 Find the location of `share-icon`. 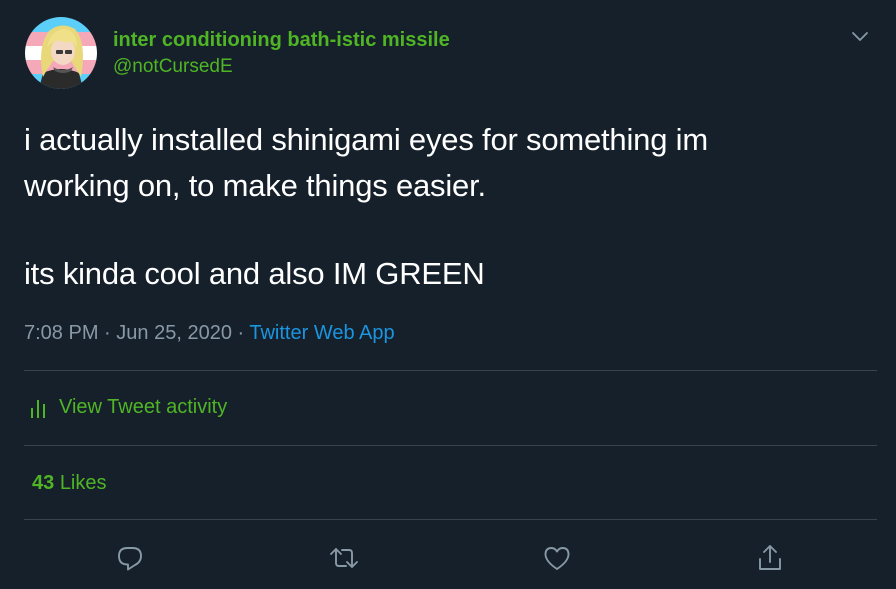

share-icon is located at coordinates (770, 557).